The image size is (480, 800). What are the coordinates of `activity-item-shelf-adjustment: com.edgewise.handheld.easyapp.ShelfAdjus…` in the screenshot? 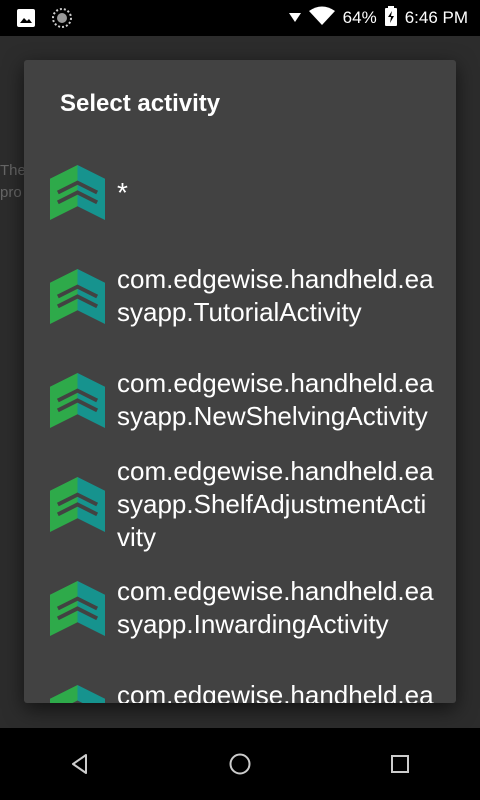 It's located at (240, 504).